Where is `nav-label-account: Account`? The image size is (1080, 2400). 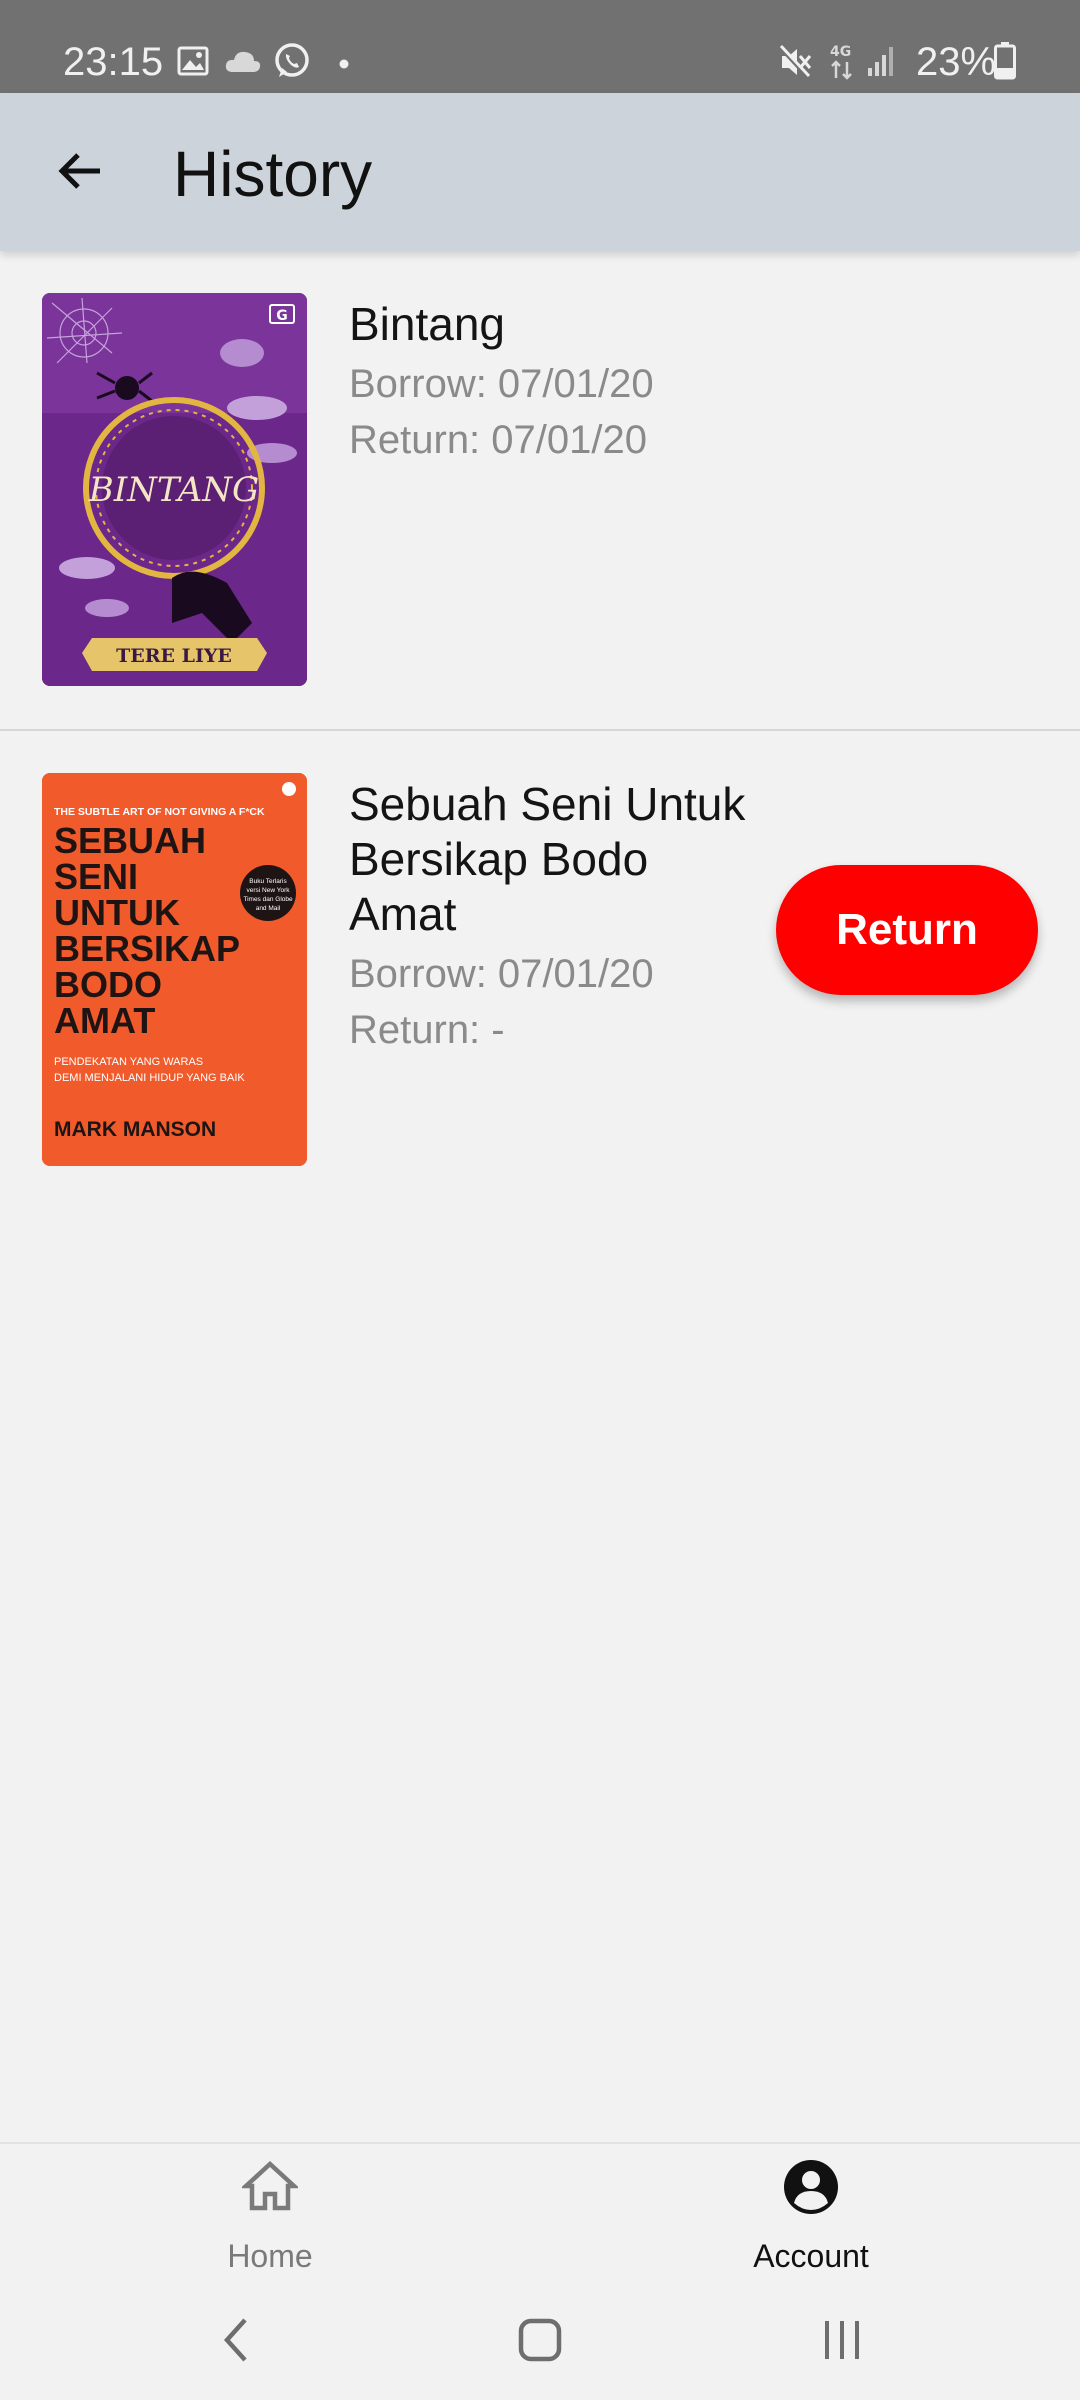
nav-label-account: Account is located at coordinates (811, 2256).